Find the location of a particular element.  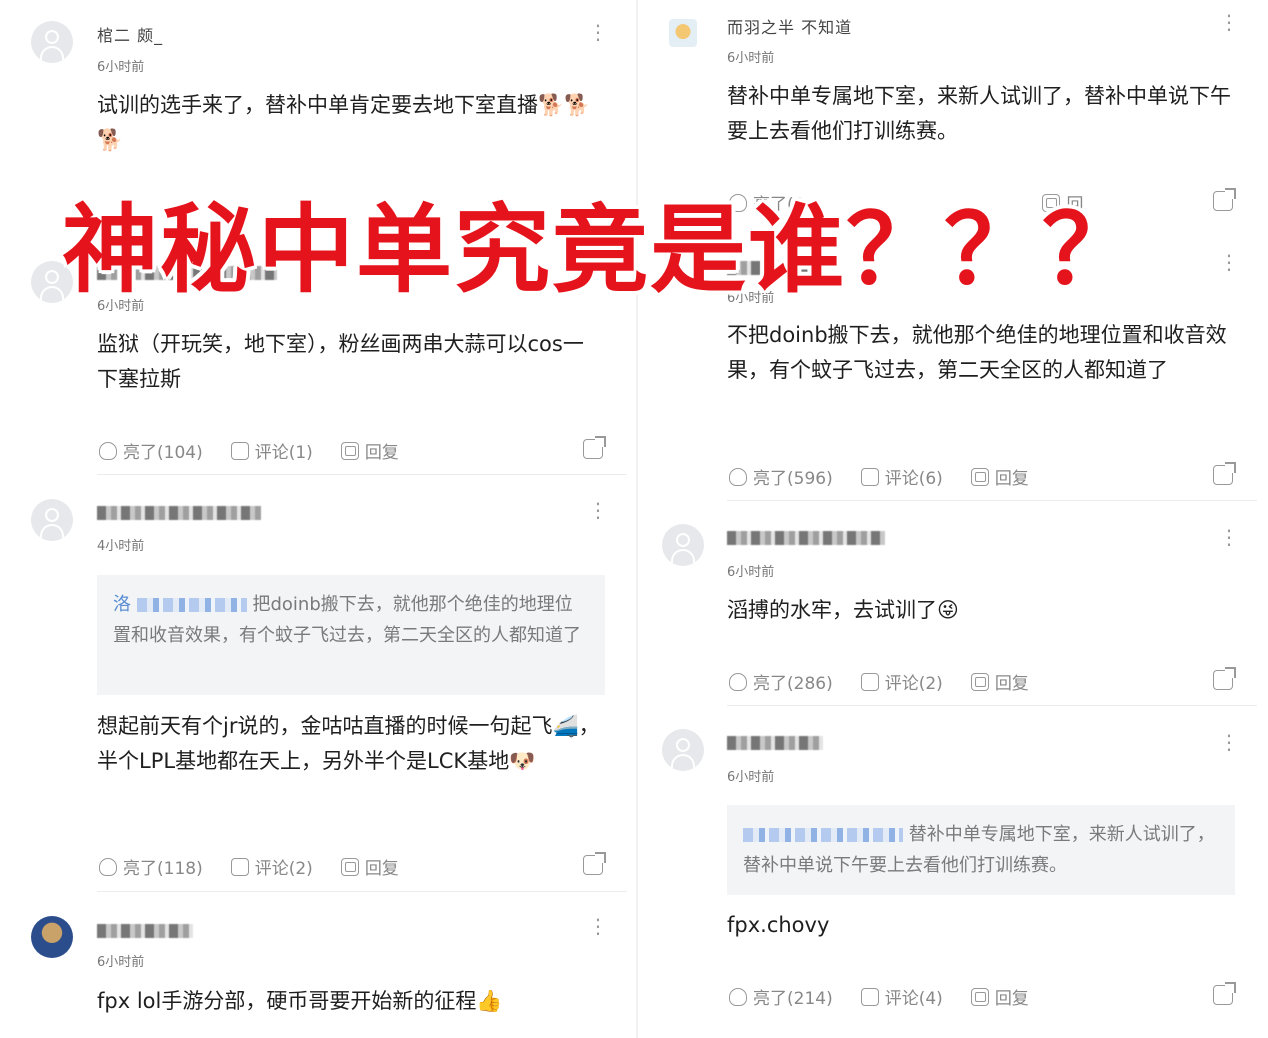

comment-card: 6小时前 ⋮ 滔搏的水牢，去试训了😜 亮了(286) 评论(2) 回复 is located at coordinates (953, 605).